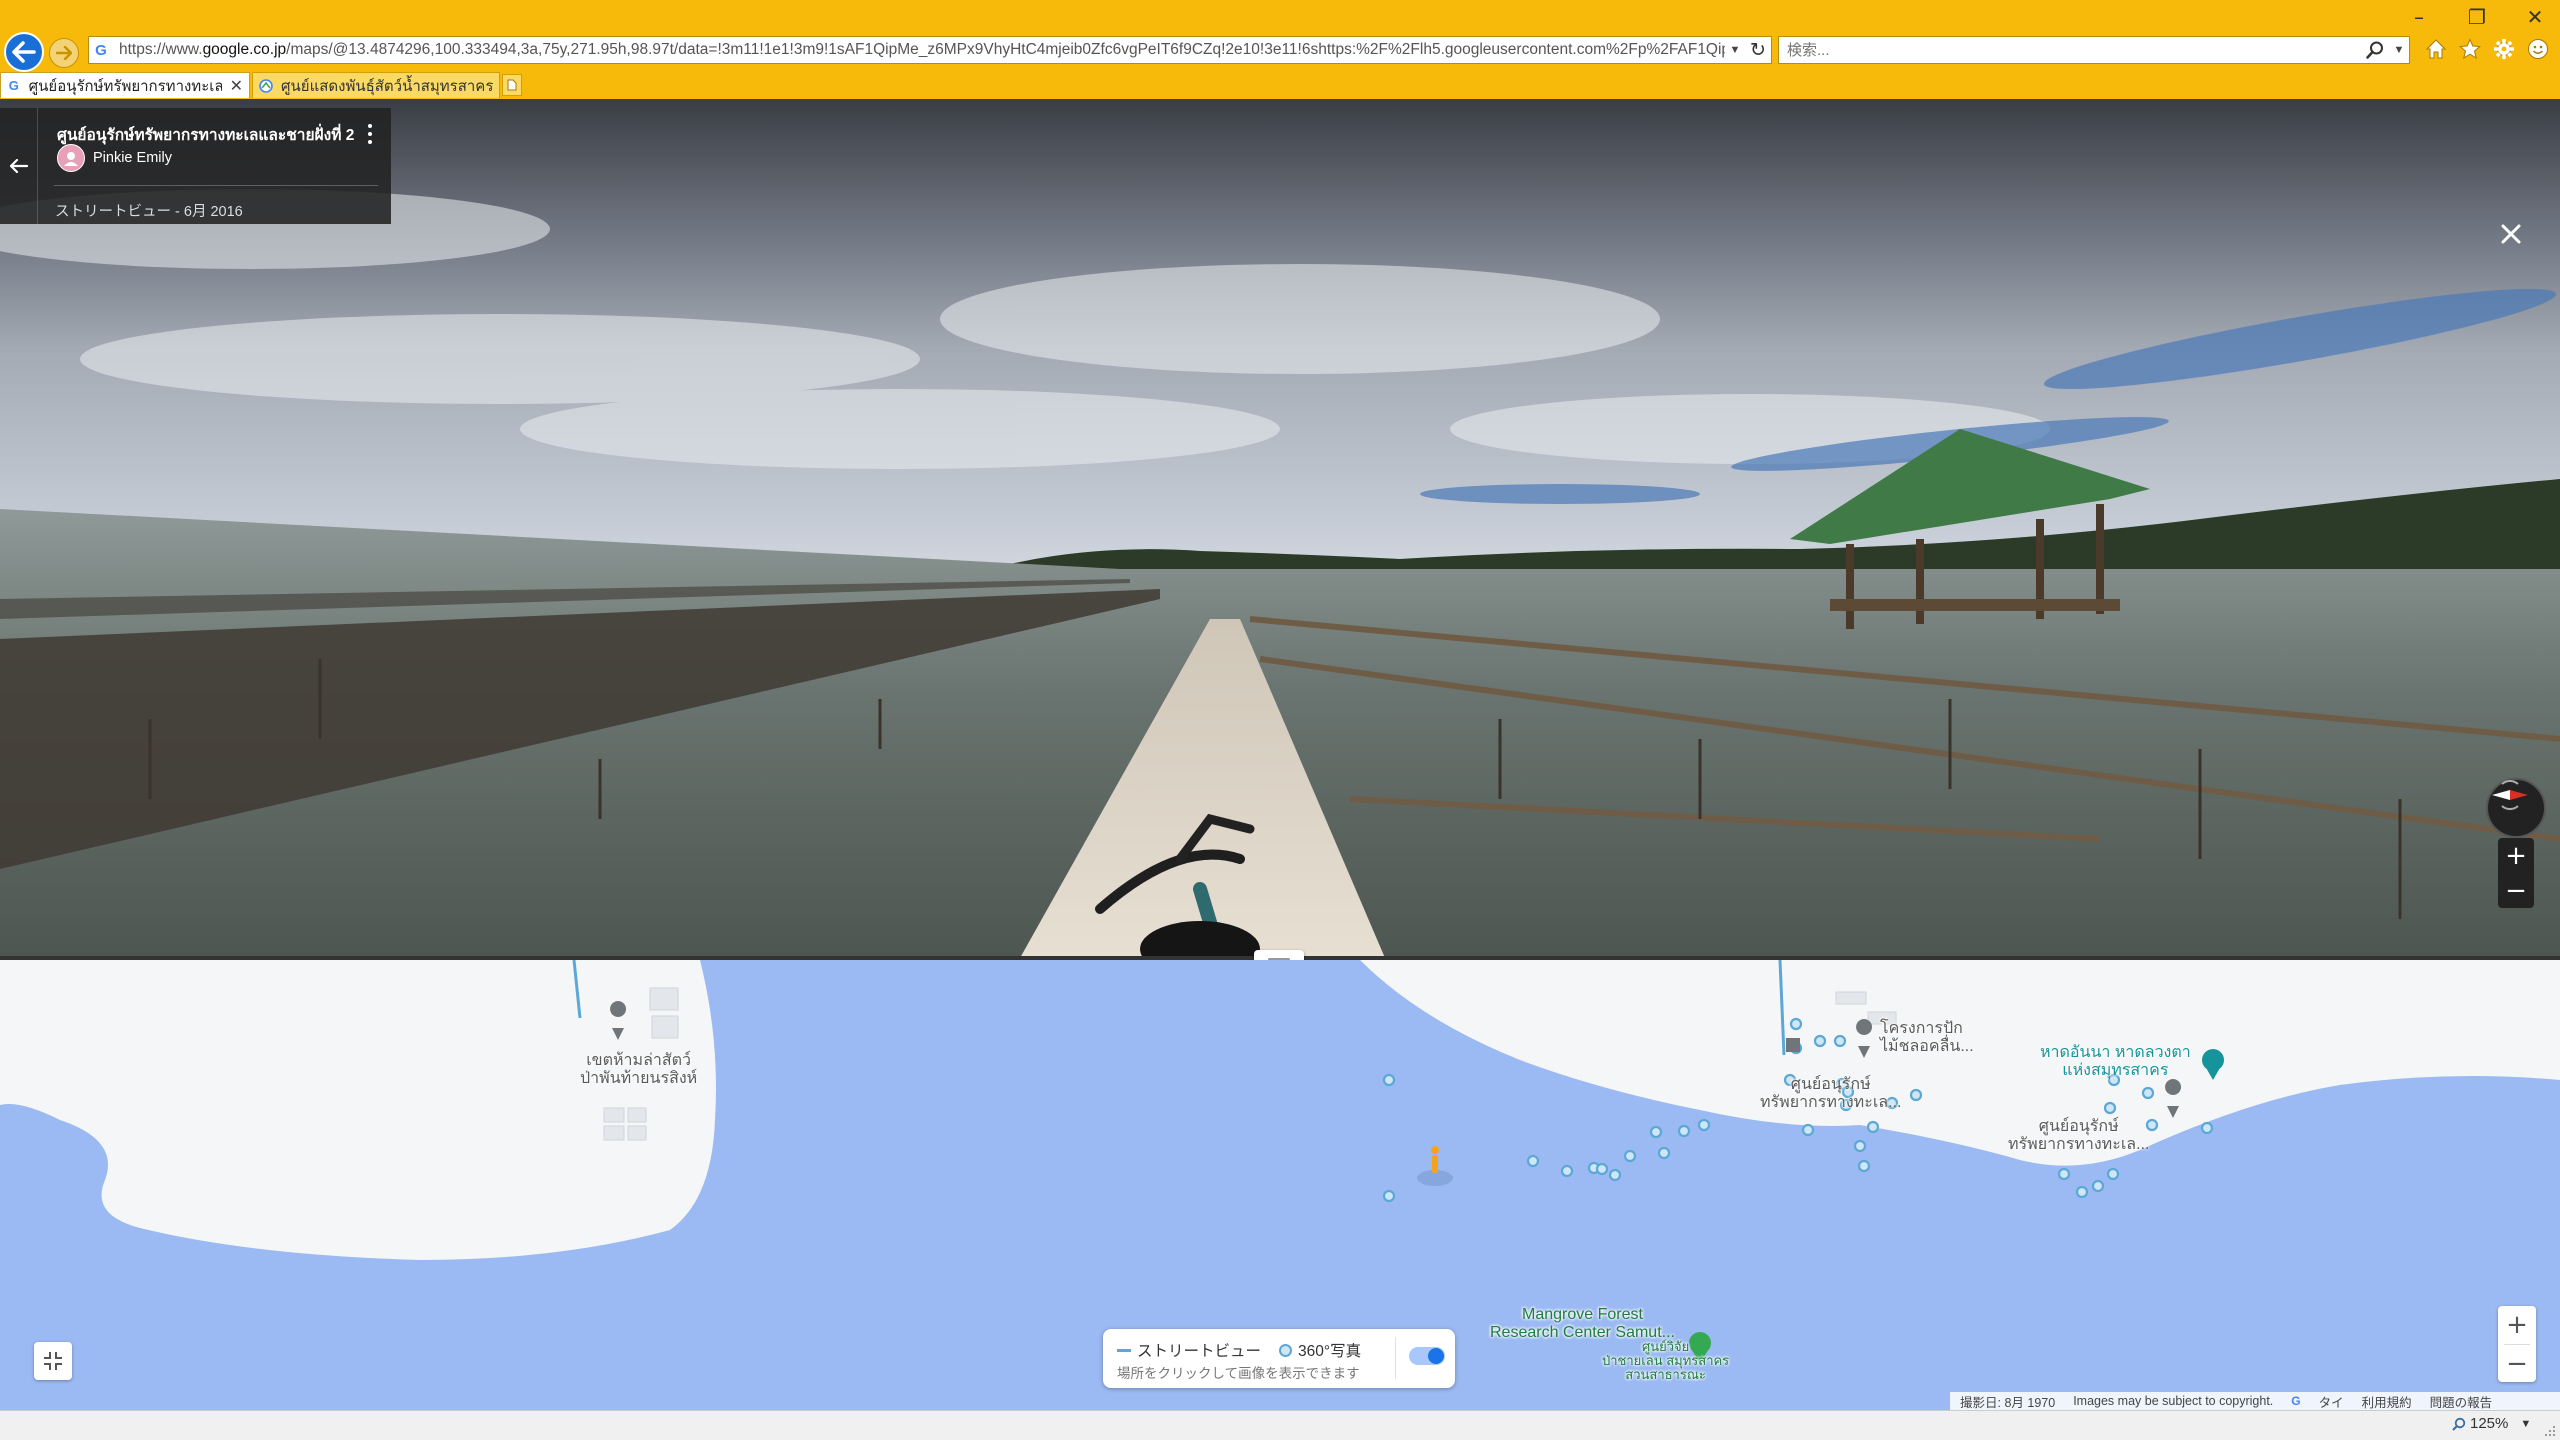 This screenshot has width=2560, height=1440. What do you see at coordinates (2008, 1402) in the screenshot?
I see `capture-date-footer: 撮影日: 8月 1970` at bounding box center [2008, 1402].